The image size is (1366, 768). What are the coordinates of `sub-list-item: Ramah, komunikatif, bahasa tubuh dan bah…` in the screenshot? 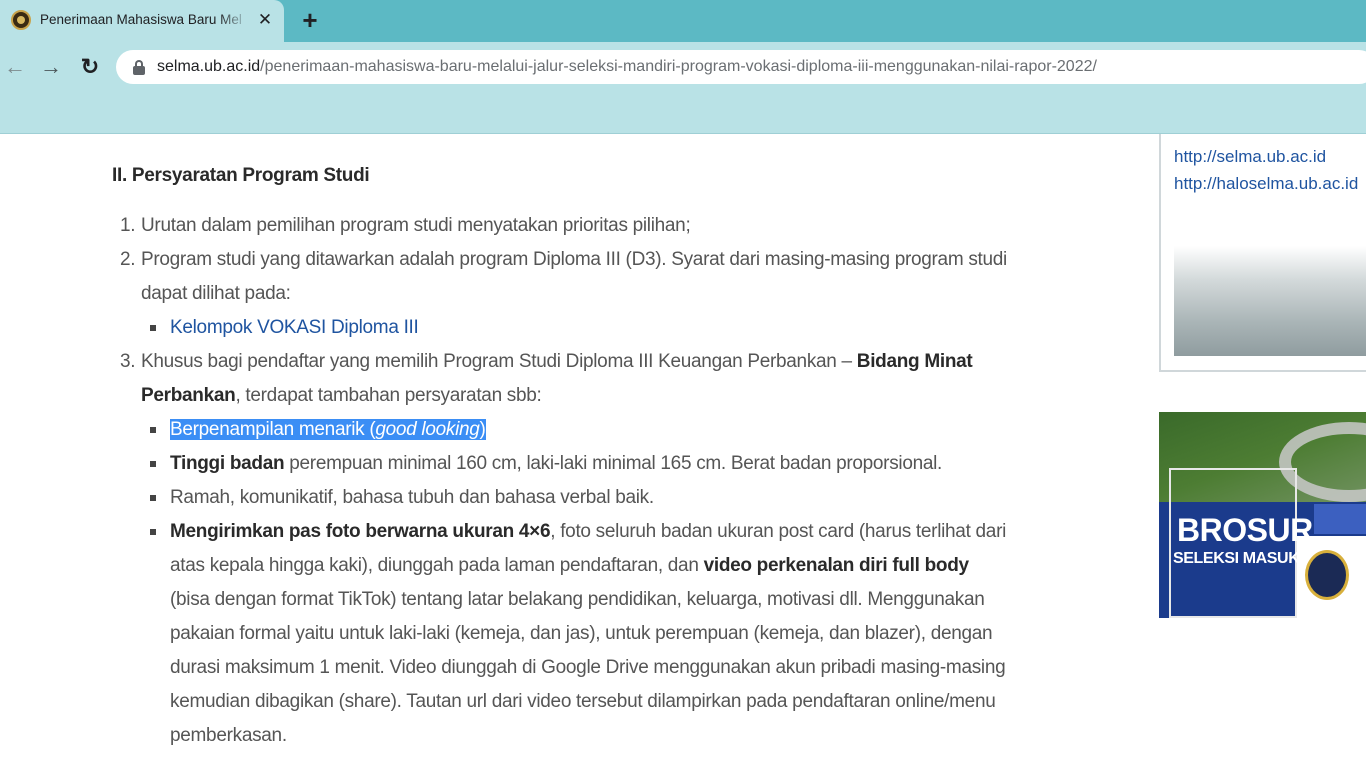 It's located at (576, 498).